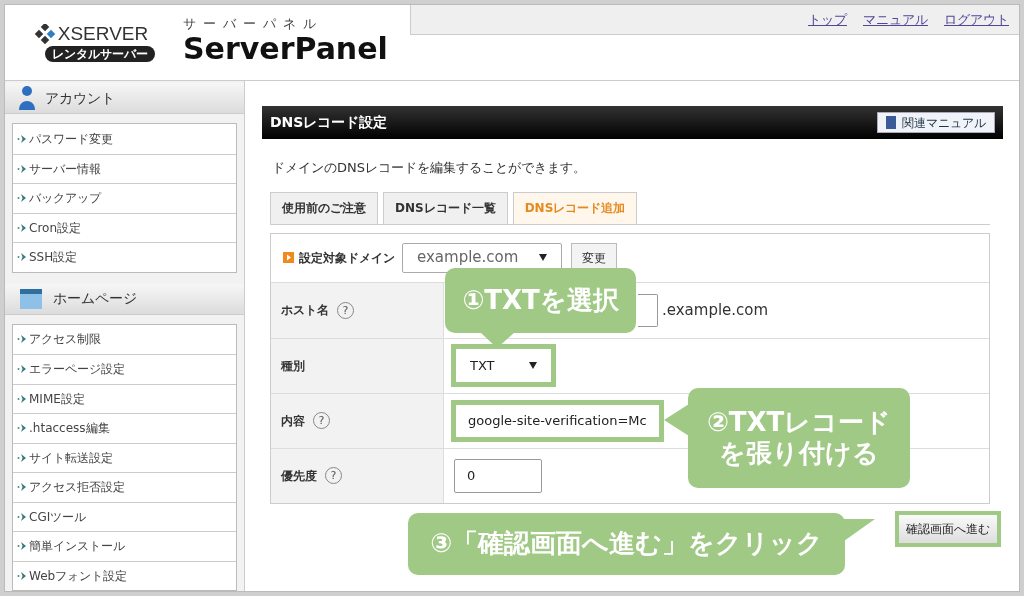 This screenshot has width=1024, height=596. Describe the element at coordinates (124, 516) in the screenshot. I see `sidebar-item: CGIツール` at that location.